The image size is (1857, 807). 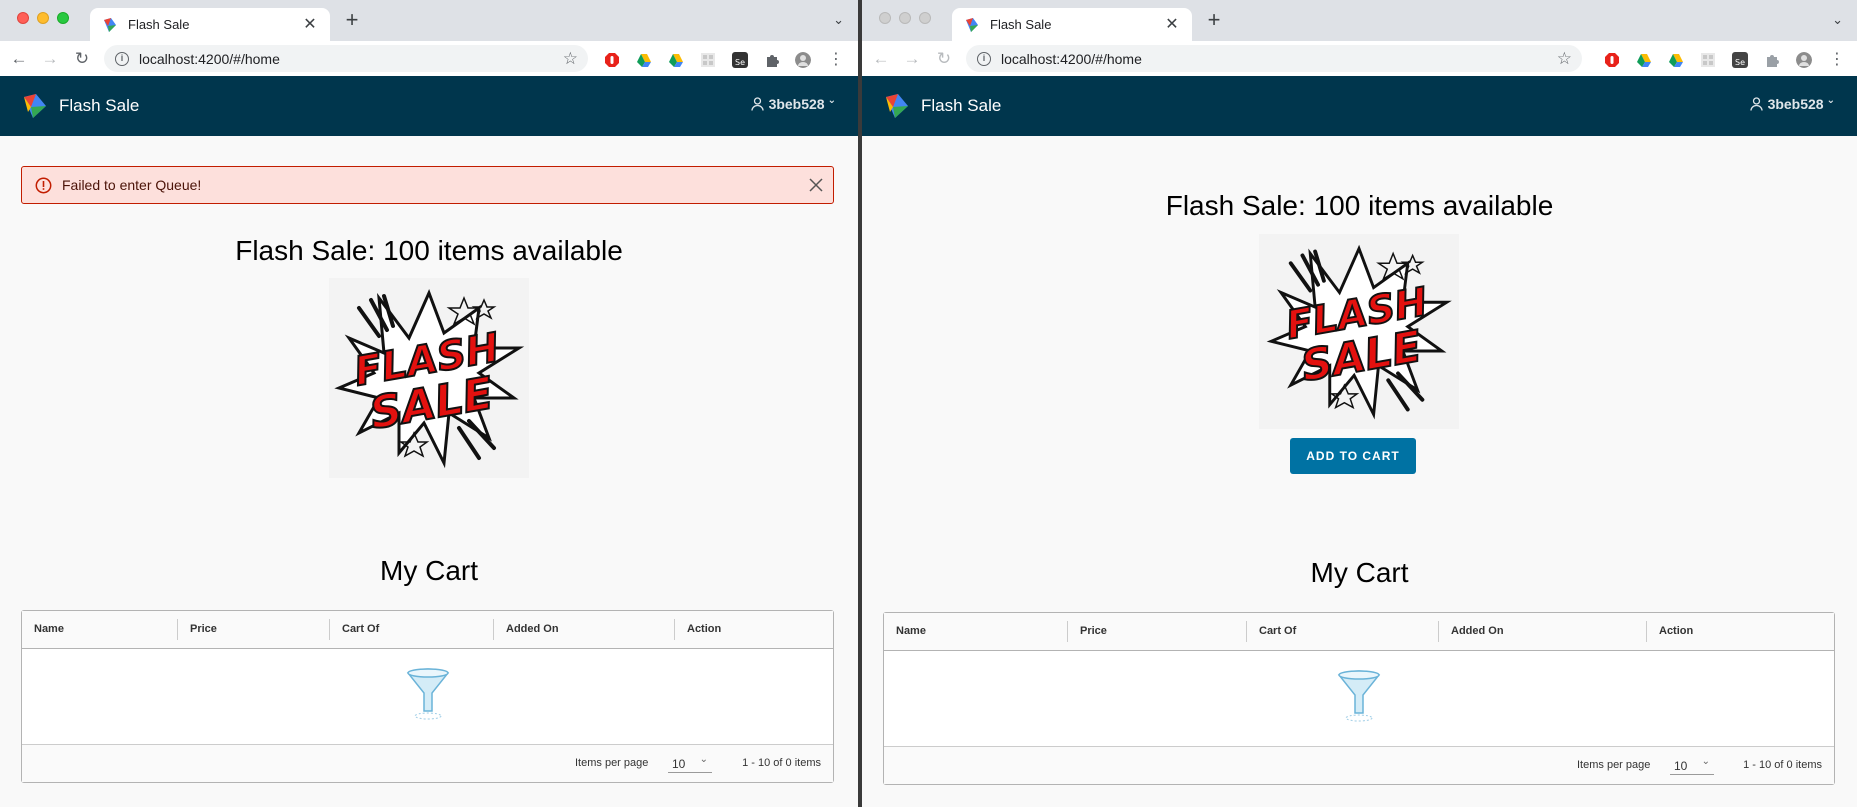 What do you see at coordinates (781, 763) in the screenshot?
I see `pagination-info: 1 - 10 of 0 items` at bounding box center [781, 763].